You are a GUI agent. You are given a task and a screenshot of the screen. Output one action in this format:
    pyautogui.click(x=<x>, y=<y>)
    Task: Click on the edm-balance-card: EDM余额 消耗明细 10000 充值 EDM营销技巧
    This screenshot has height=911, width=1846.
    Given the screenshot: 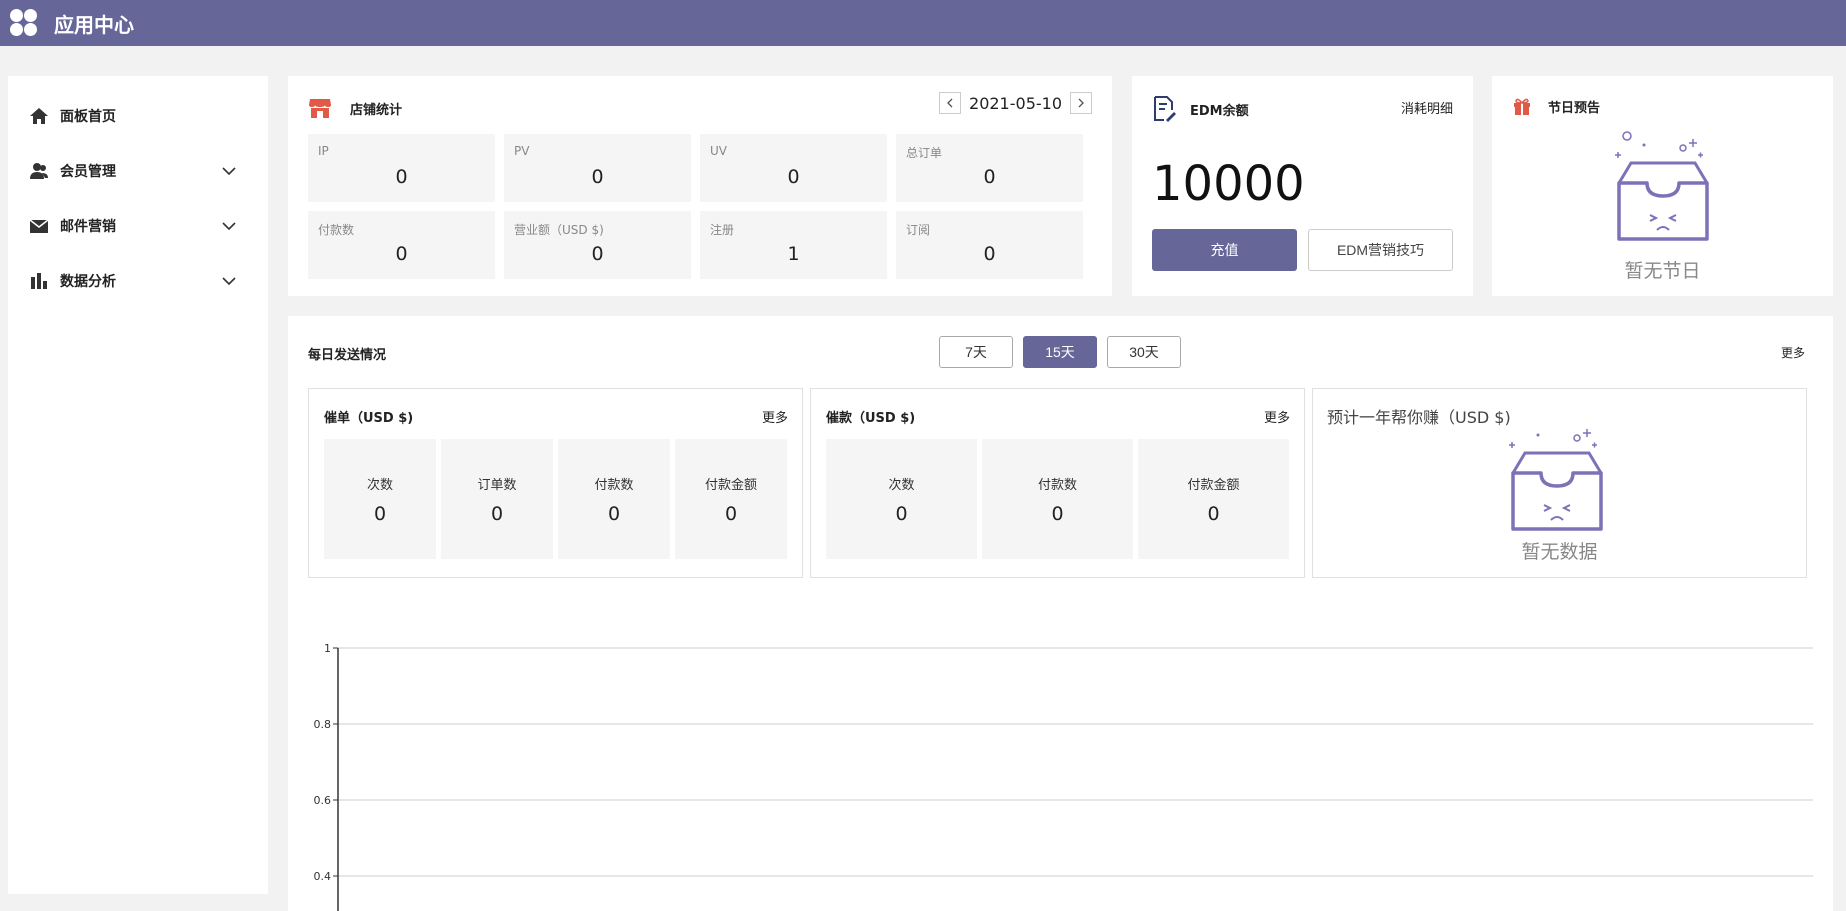 What is the action you would take?
    pyautogui.click(x=1302, y=186)
    